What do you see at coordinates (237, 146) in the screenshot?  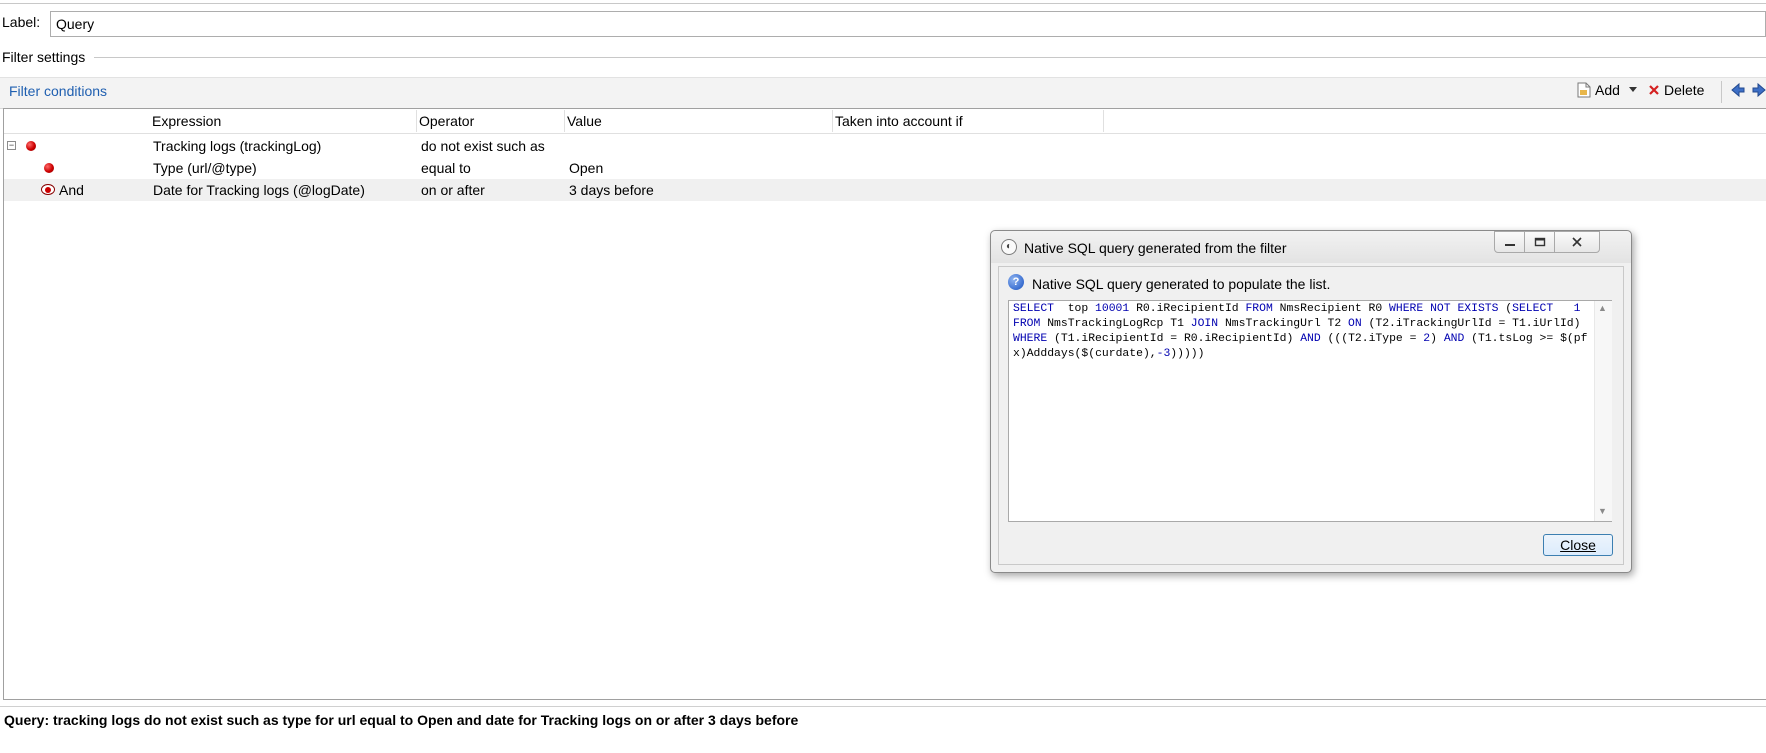 I see `row-expression: Tracking logs (trackingLog)` at bounding box center [237, 146].